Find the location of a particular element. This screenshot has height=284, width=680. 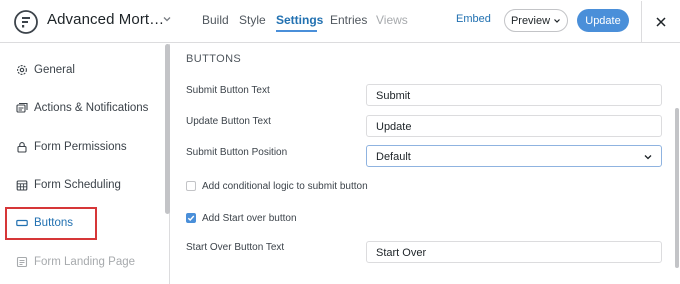

sidebar-item-actions-notifications: Actions & Notifications is located at coordinates (82, 108).